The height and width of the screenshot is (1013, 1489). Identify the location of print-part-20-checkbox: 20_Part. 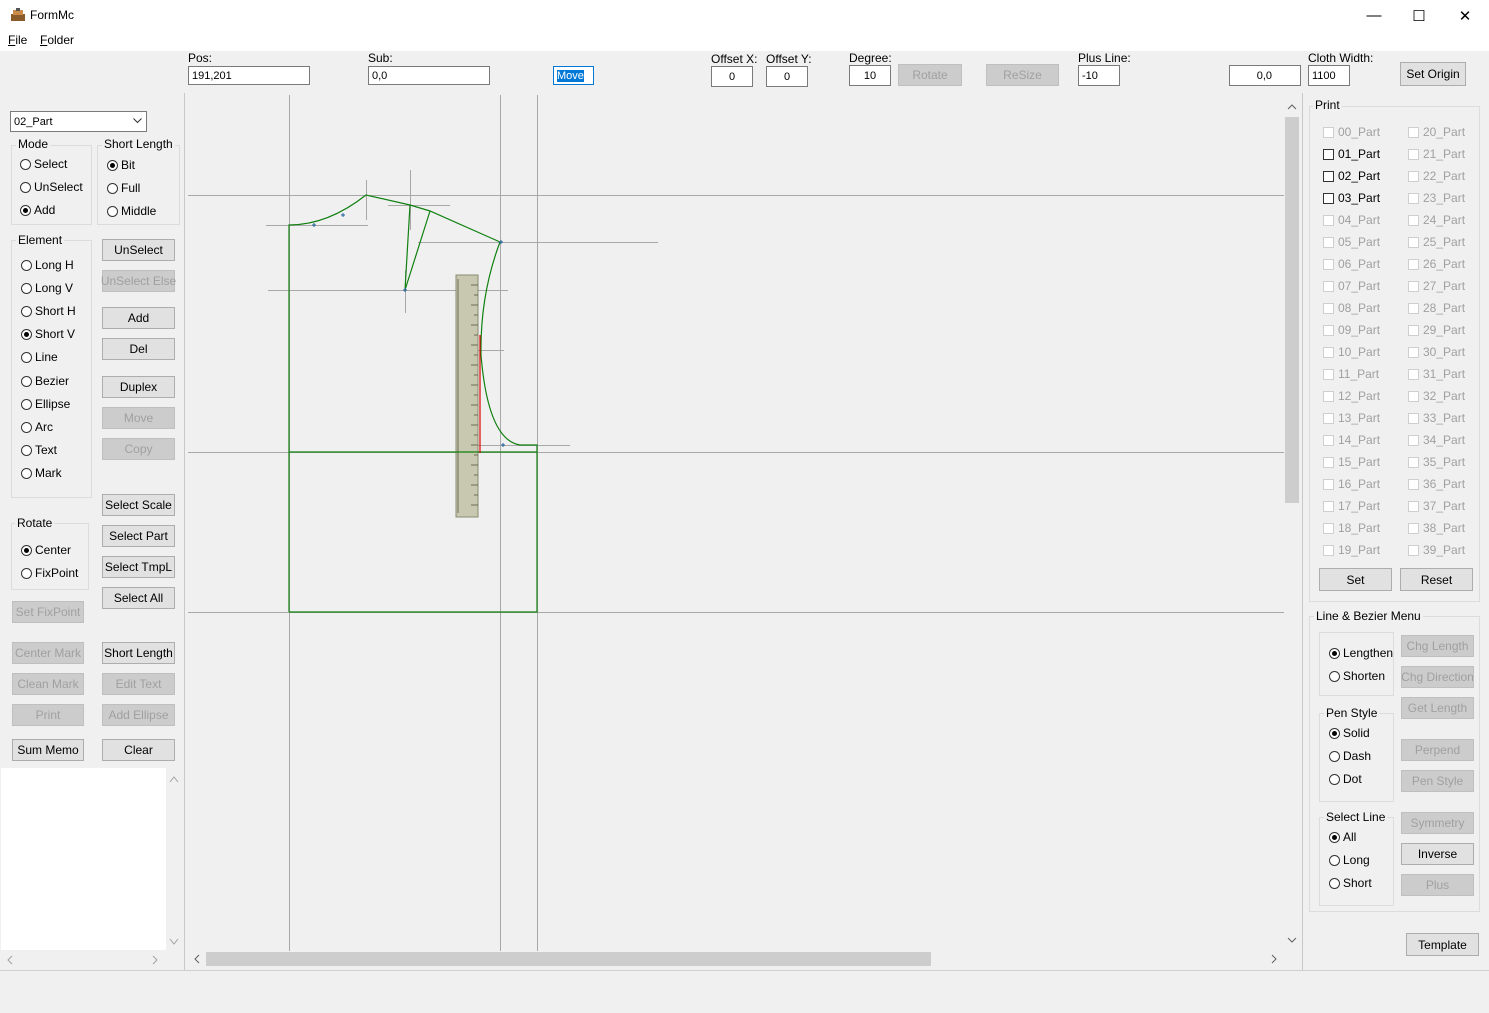
(1436, 132).